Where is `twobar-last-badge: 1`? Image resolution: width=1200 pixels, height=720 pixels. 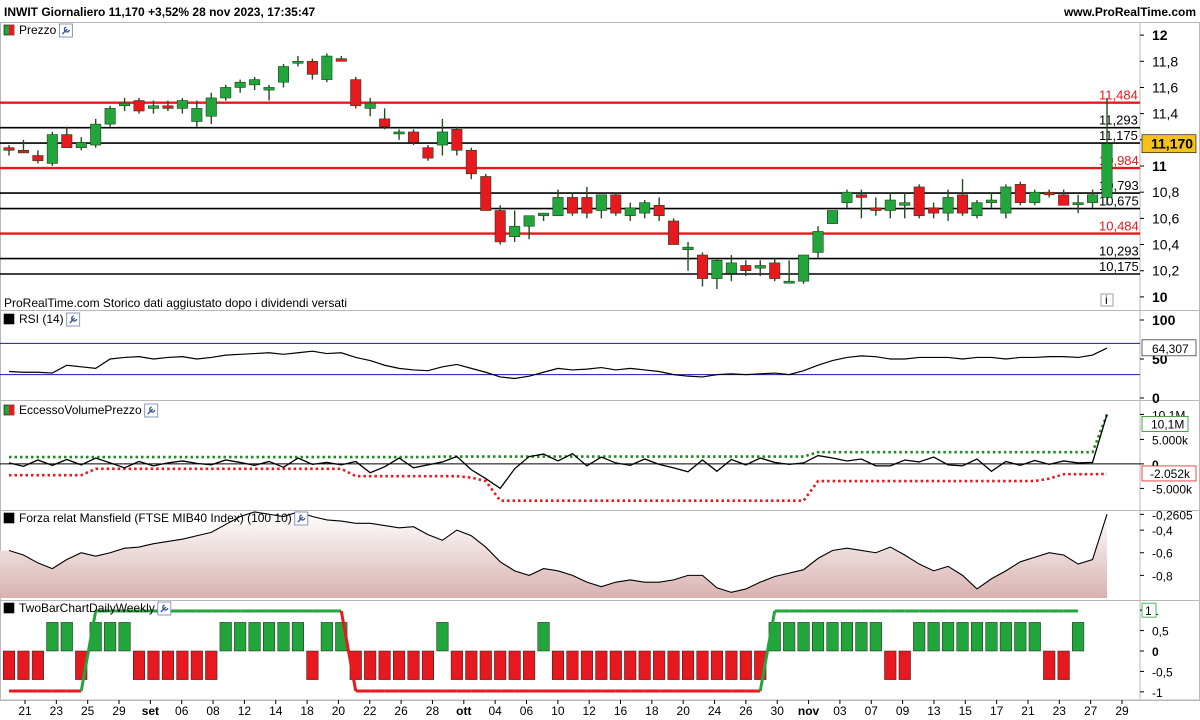 twobar-last-badge: 1 is located at coordinates (1149, 610).